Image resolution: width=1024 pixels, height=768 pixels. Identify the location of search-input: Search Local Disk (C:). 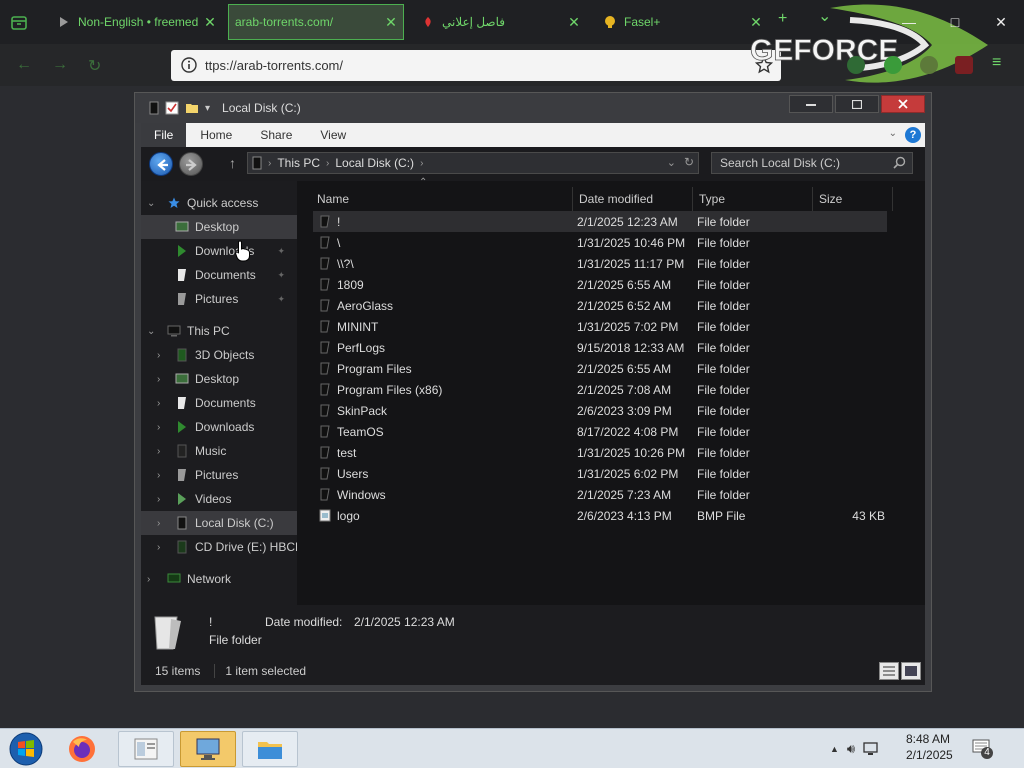
(812, 163).